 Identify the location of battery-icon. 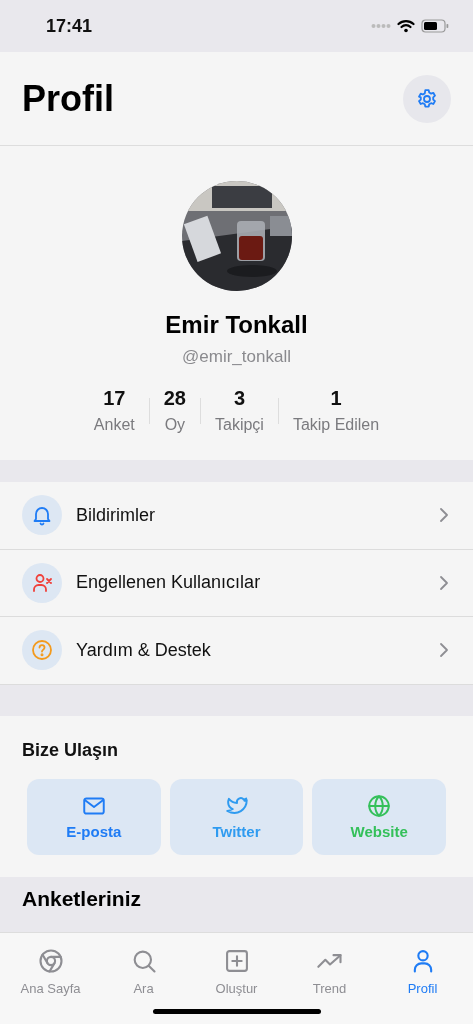
(435, 26).